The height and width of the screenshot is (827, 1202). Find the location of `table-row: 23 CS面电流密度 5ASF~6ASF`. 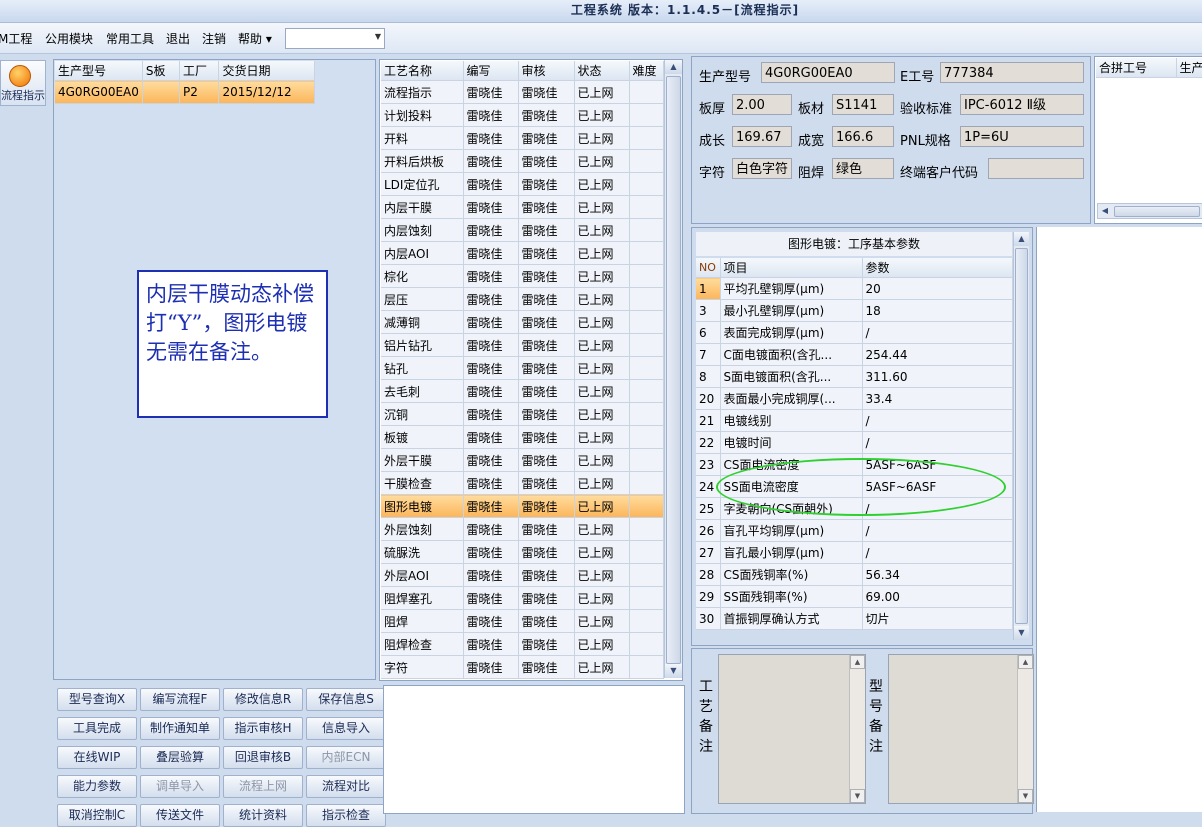

table-row: 23 CS面电流密度 5ASF~6ASF is located at coordinates (854, 464).